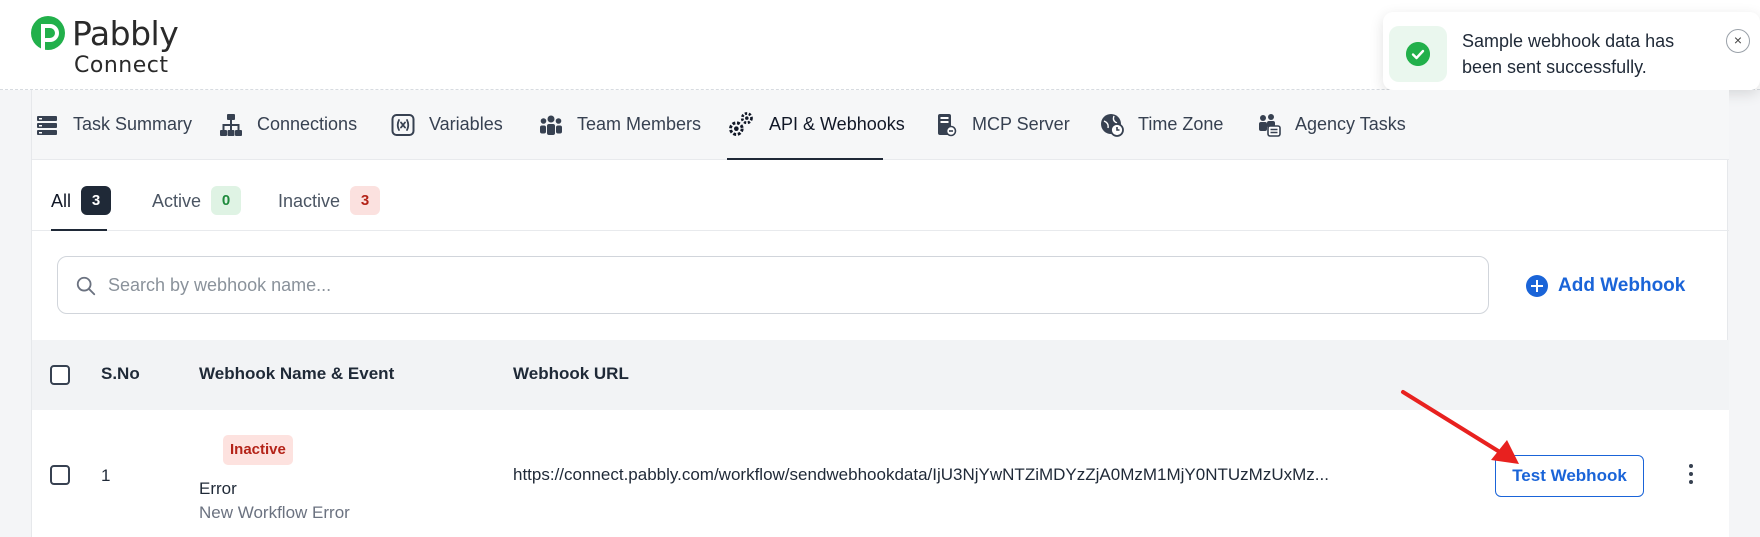 The width and height of the screenshot is (1760, 537). I want to click on connections-icon, so click(231, 125).